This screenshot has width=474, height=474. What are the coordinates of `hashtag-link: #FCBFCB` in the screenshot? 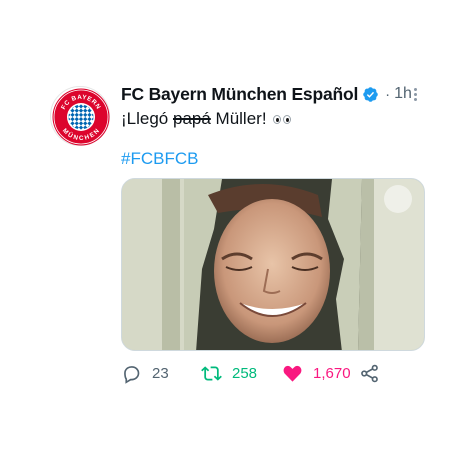 It's located at (159, 160).